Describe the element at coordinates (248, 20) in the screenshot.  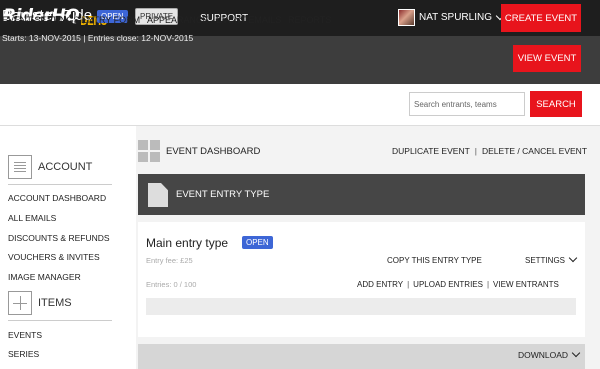
I see `nav-event-emails: EVENT EMAILS` at that location.